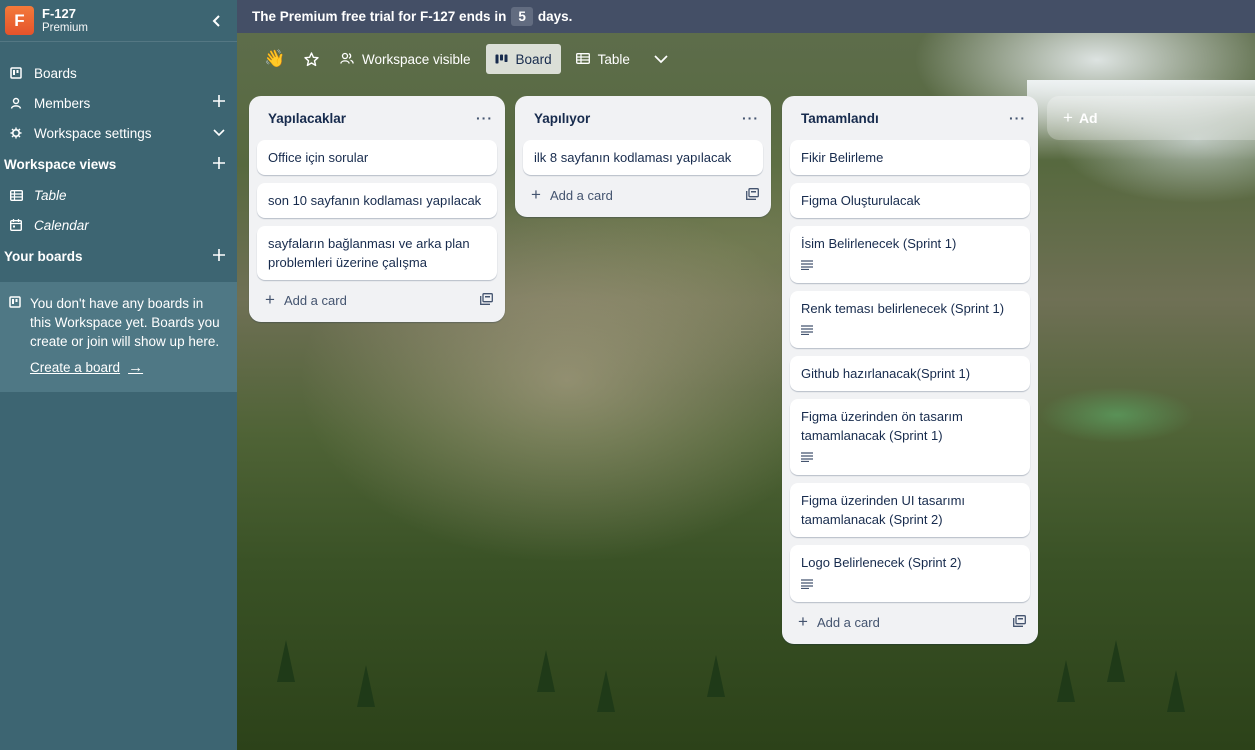 The image size is (1255, 750). I want to click on workspace-views-heading: Workspace views, so click(118, 164).